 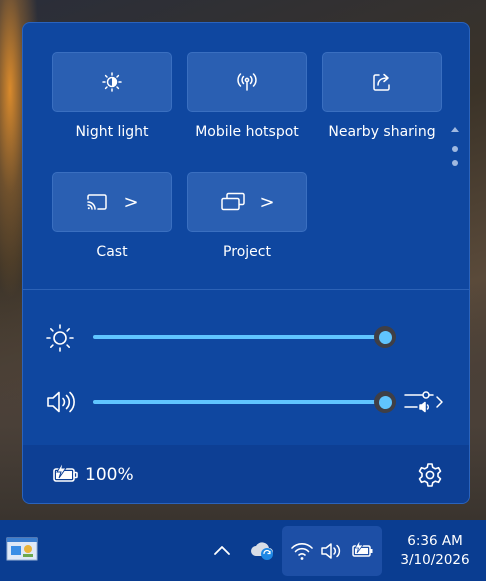 I want to click on project-tile: >, so click(x=247, y=202).